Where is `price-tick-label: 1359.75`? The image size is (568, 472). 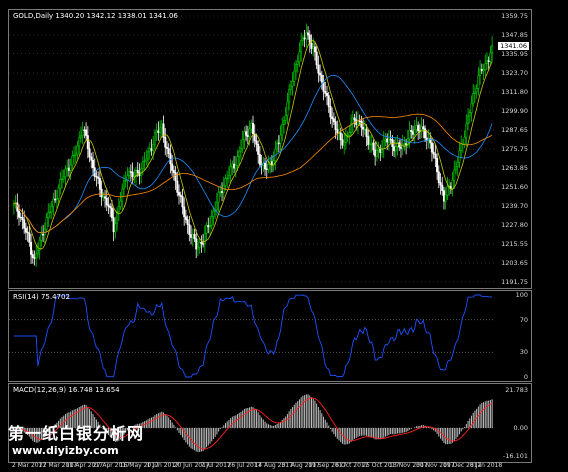 price-tick-label: 1359.75 is located at coordinates (514, 16).